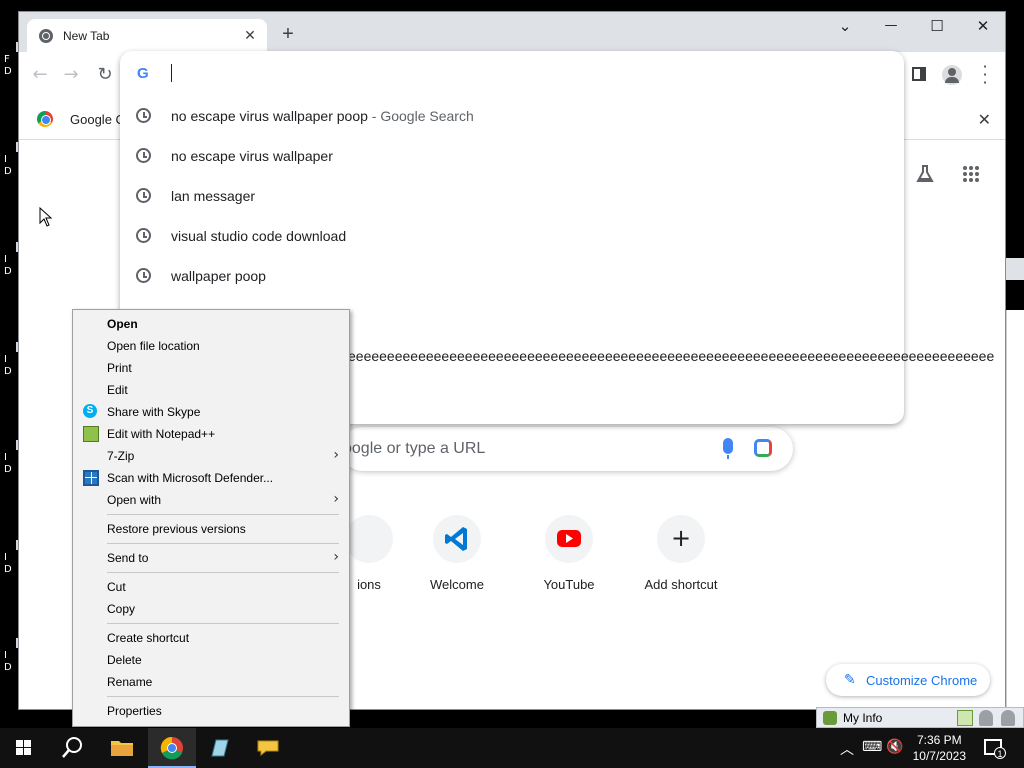 This screenshot has width=1024, height=768. I want to click on side-panel-icon, so click(919, 74).